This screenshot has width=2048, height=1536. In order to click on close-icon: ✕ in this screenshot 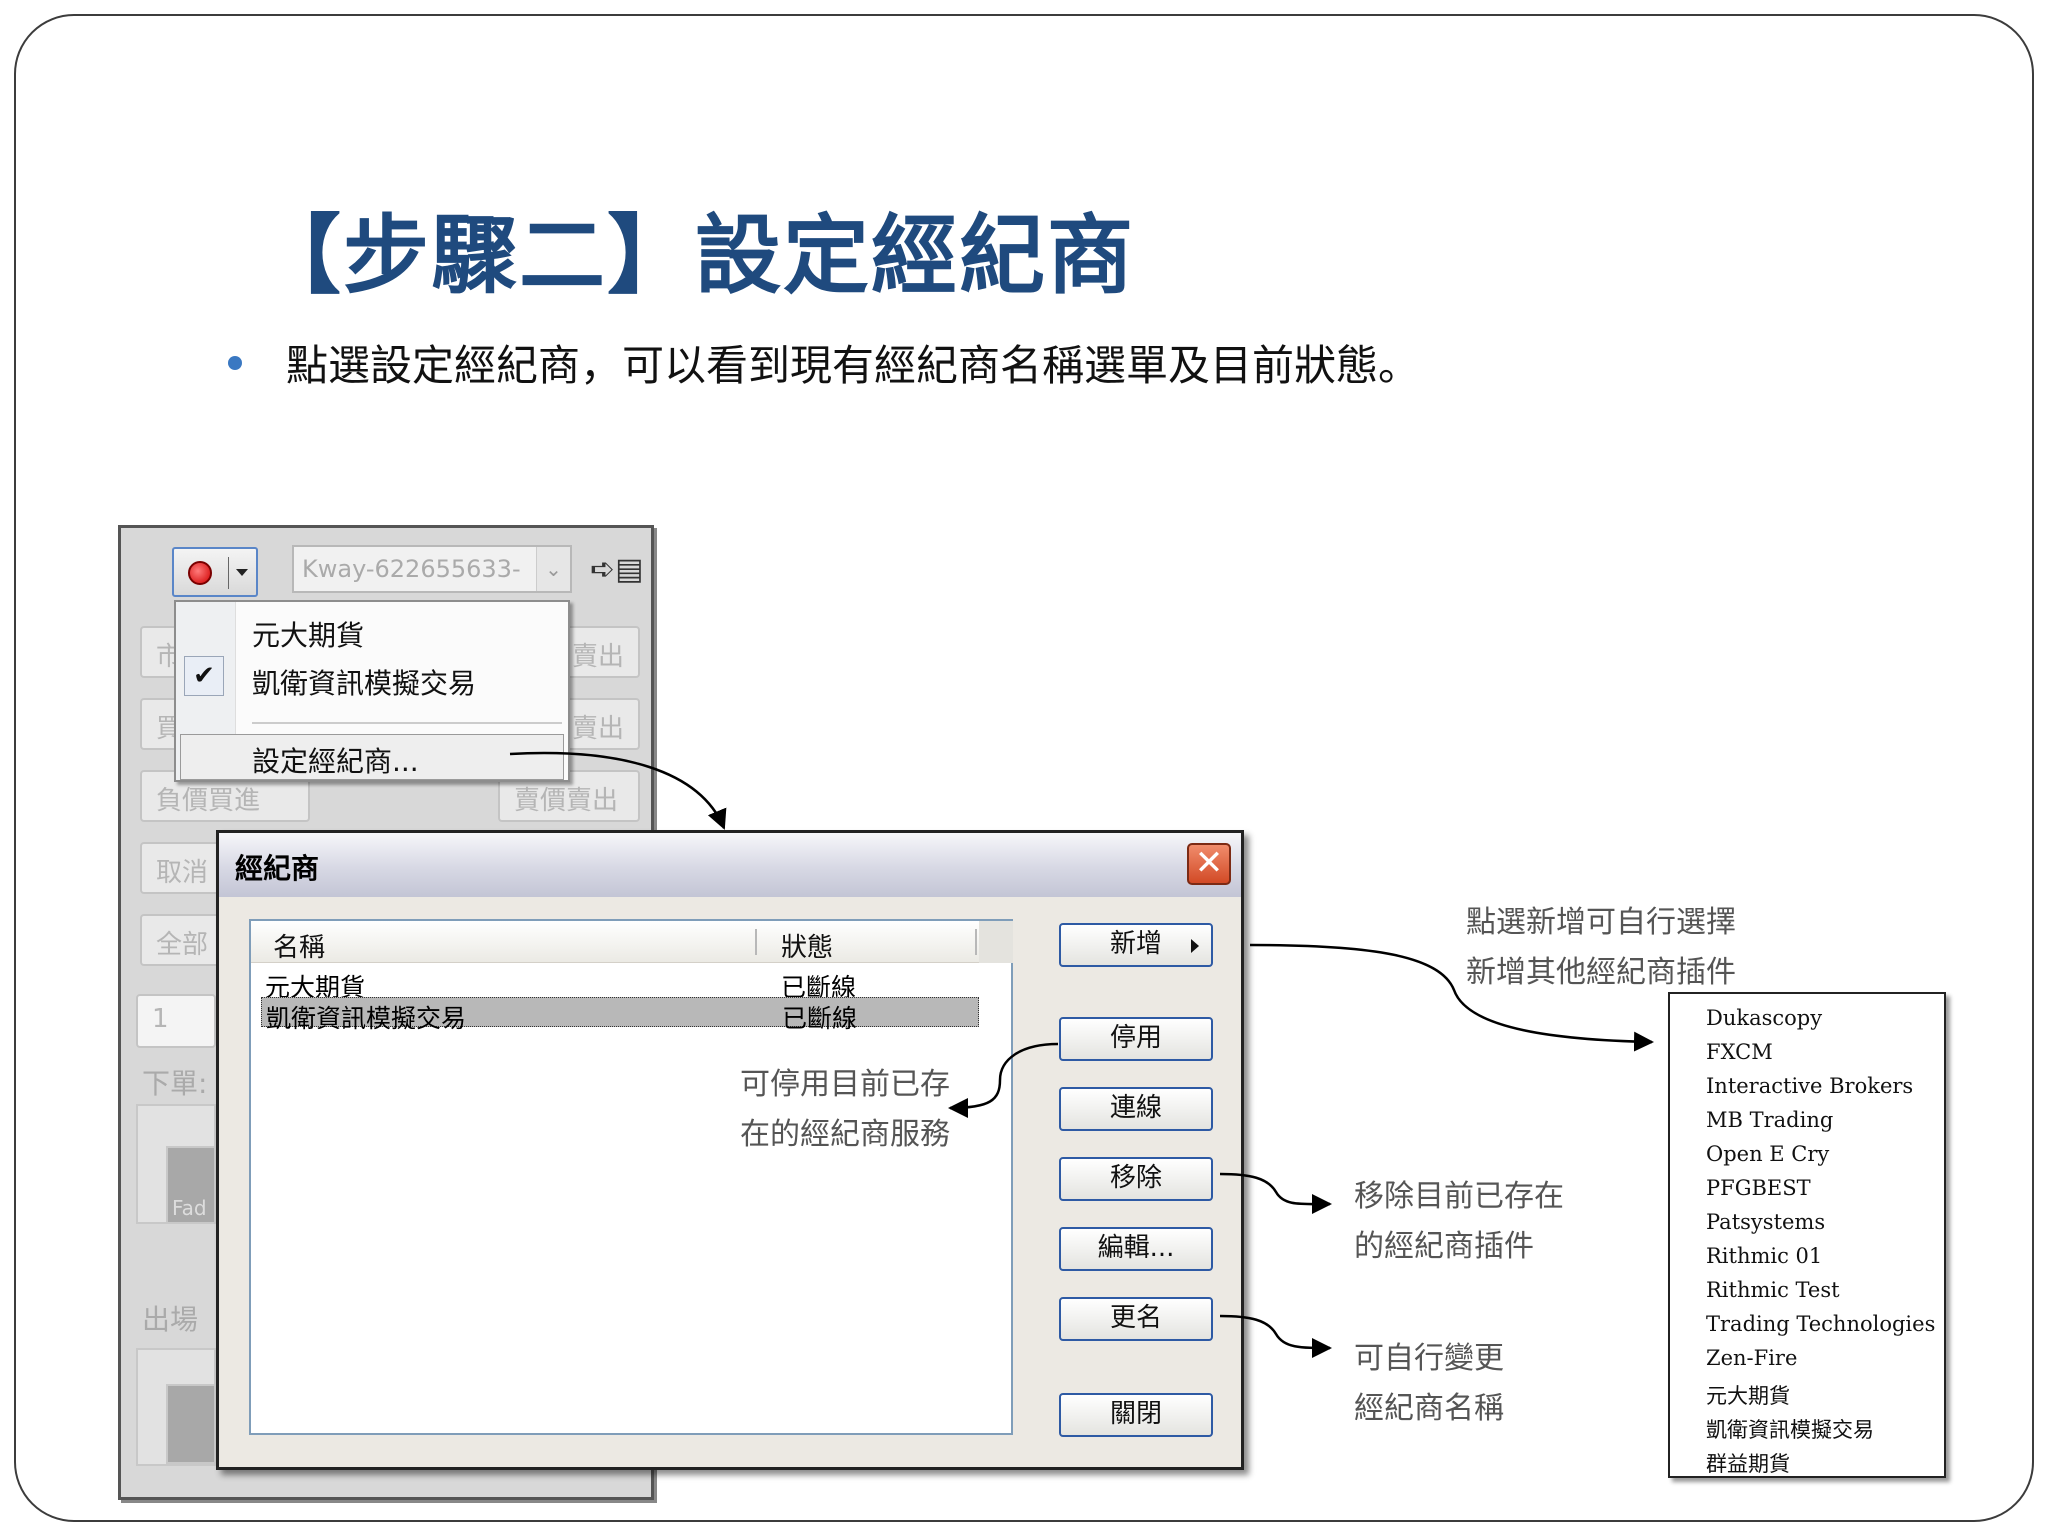, I will do `click(1209, 864)`.